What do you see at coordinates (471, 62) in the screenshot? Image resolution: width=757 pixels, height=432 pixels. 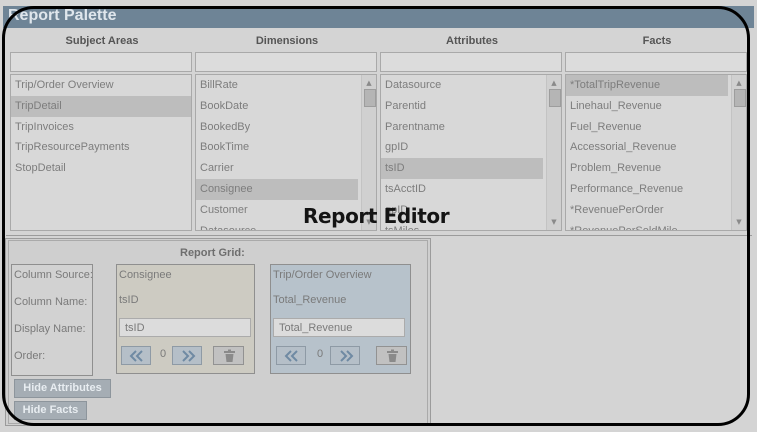 I see `attributes-search-input` at bounding box center [471, 62].